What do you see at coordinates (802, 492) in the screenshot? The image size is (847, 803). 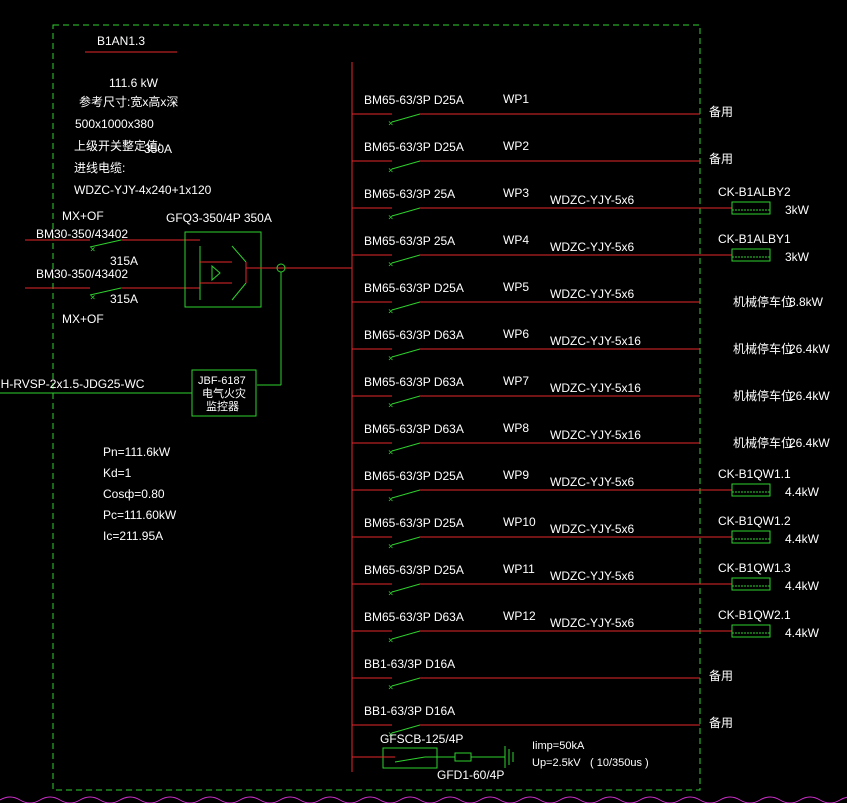 I see `circuit-9-kw: 4.4kW` at bounding box center [802, 492].